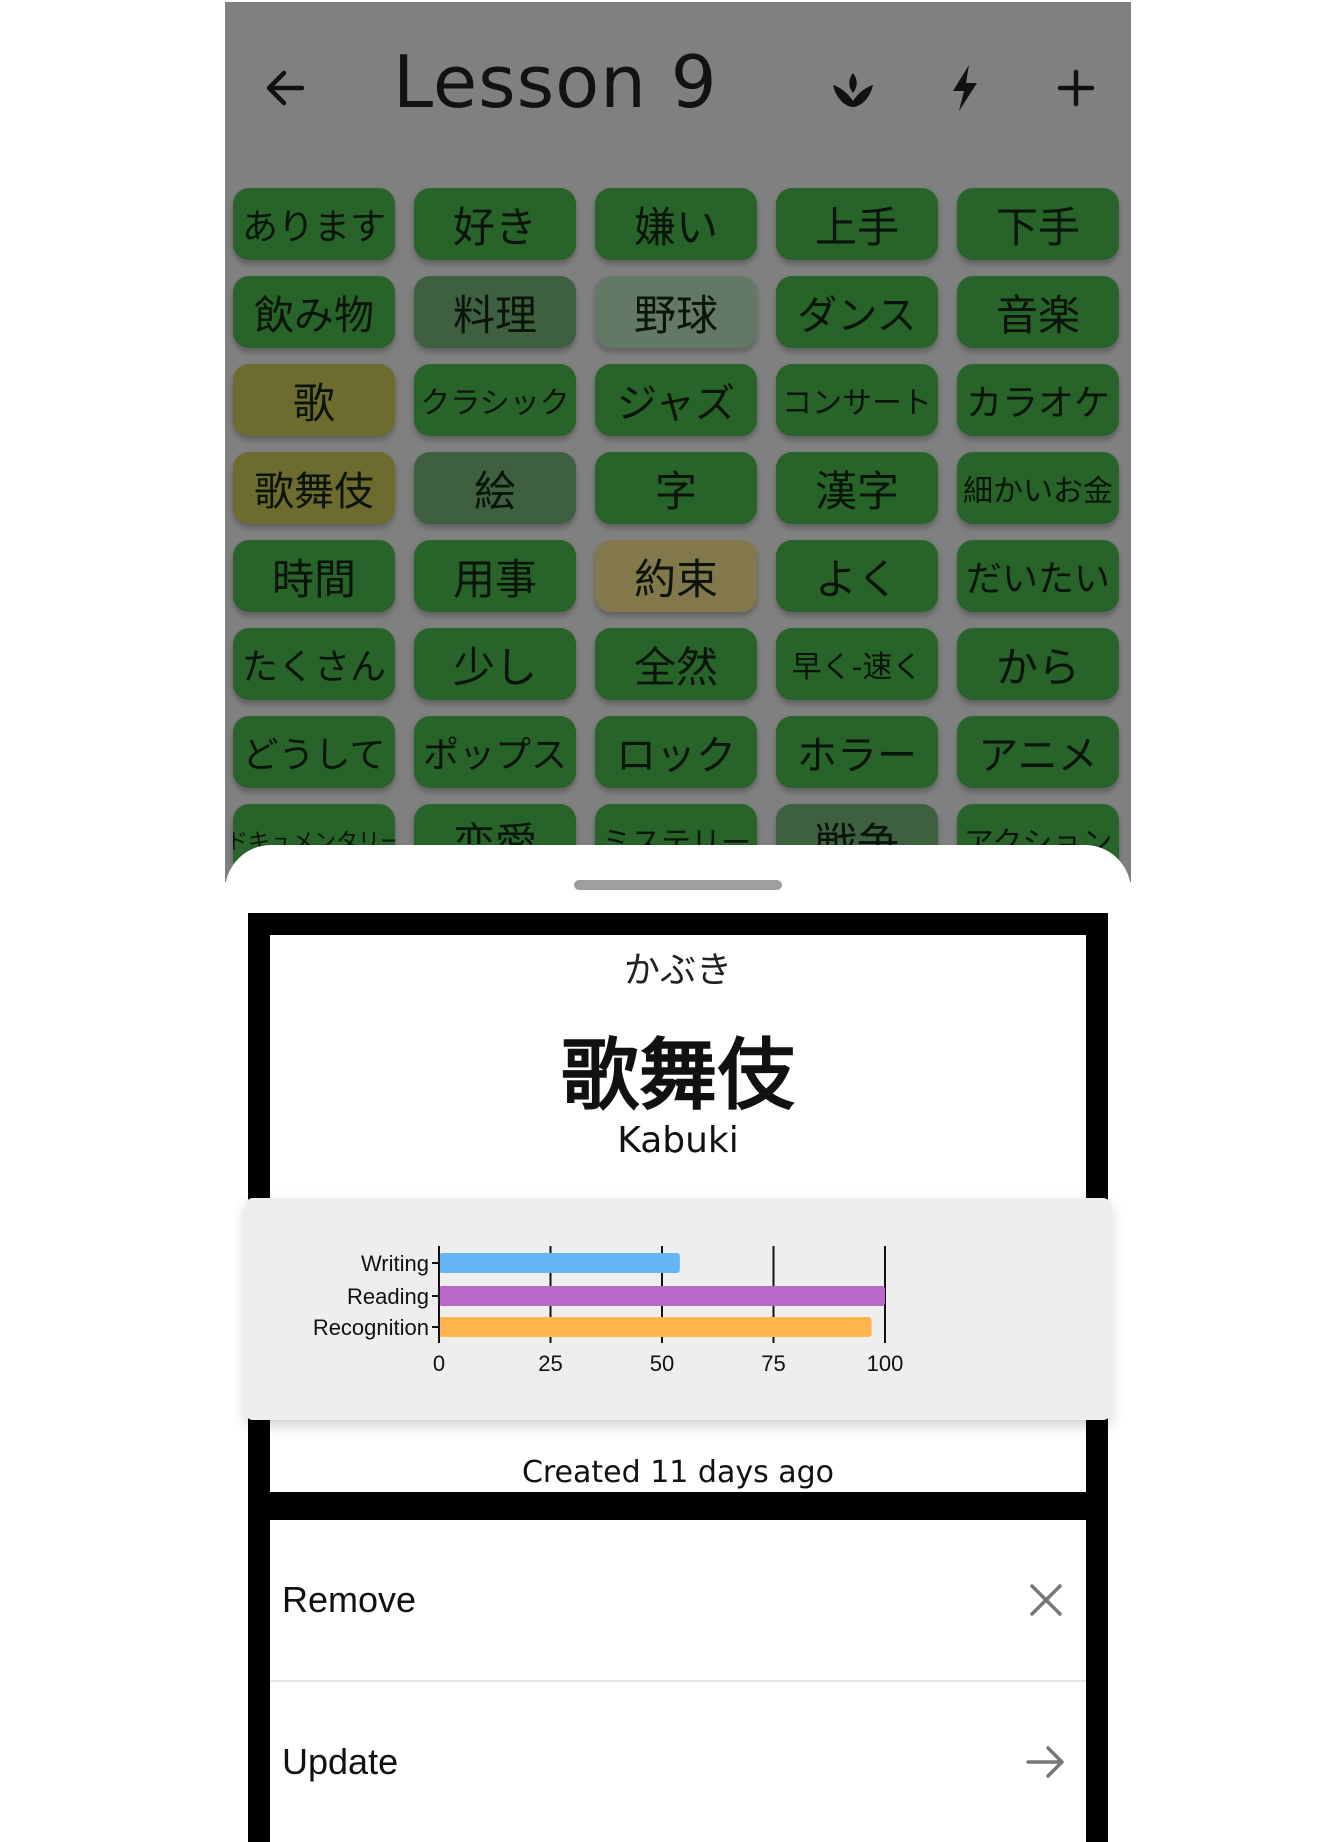 Image resolution: width=1342 pixels, height=1842 pixels. Describe the element at coordinates (495, 488) in the screenshot. I see `vocab-chip: 絵` at that location.